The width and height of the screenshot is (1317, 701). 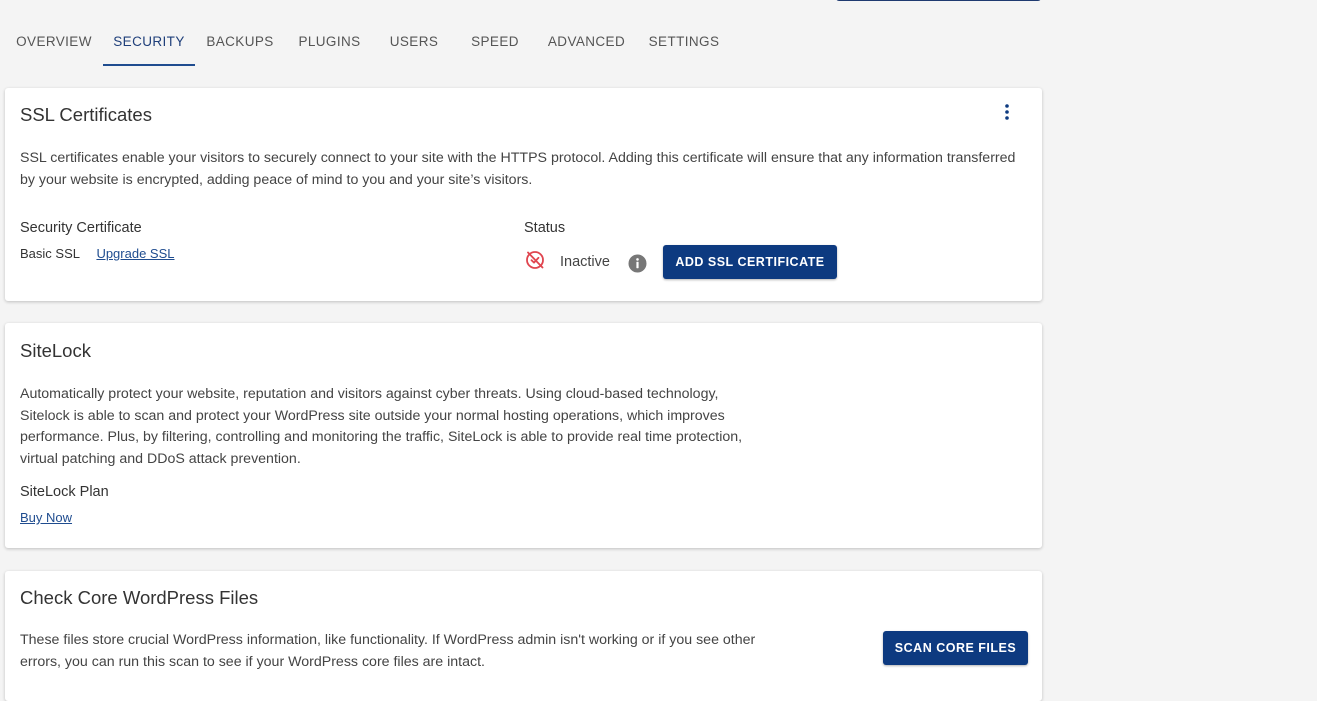 What do you see at coordinates (81, 228) in the screenshot?
I see `security-certificate-label: Security Certificate` at bounding box center [81, 228].